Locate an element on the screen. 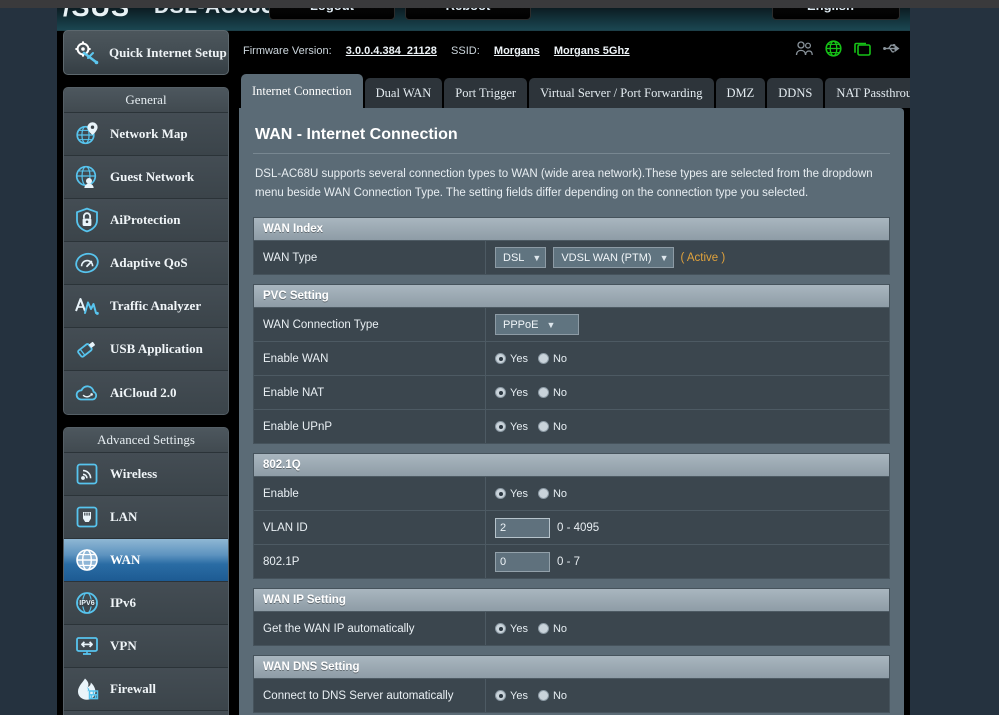 This screenshot has width=999, height=715. sidebar-label: VPN is located at coordinates (123, 645).